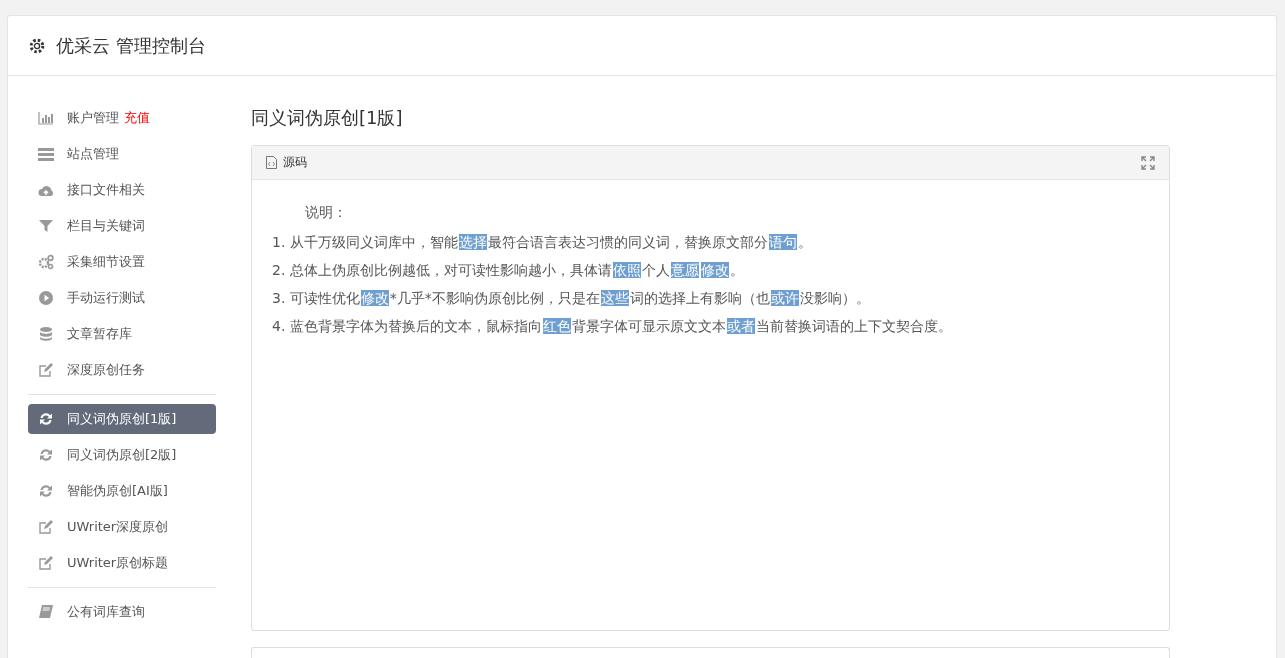  Describe the element at coordinates (122, 154) in the screenshot. I see `sidebar-item: 站点管理` at that location.